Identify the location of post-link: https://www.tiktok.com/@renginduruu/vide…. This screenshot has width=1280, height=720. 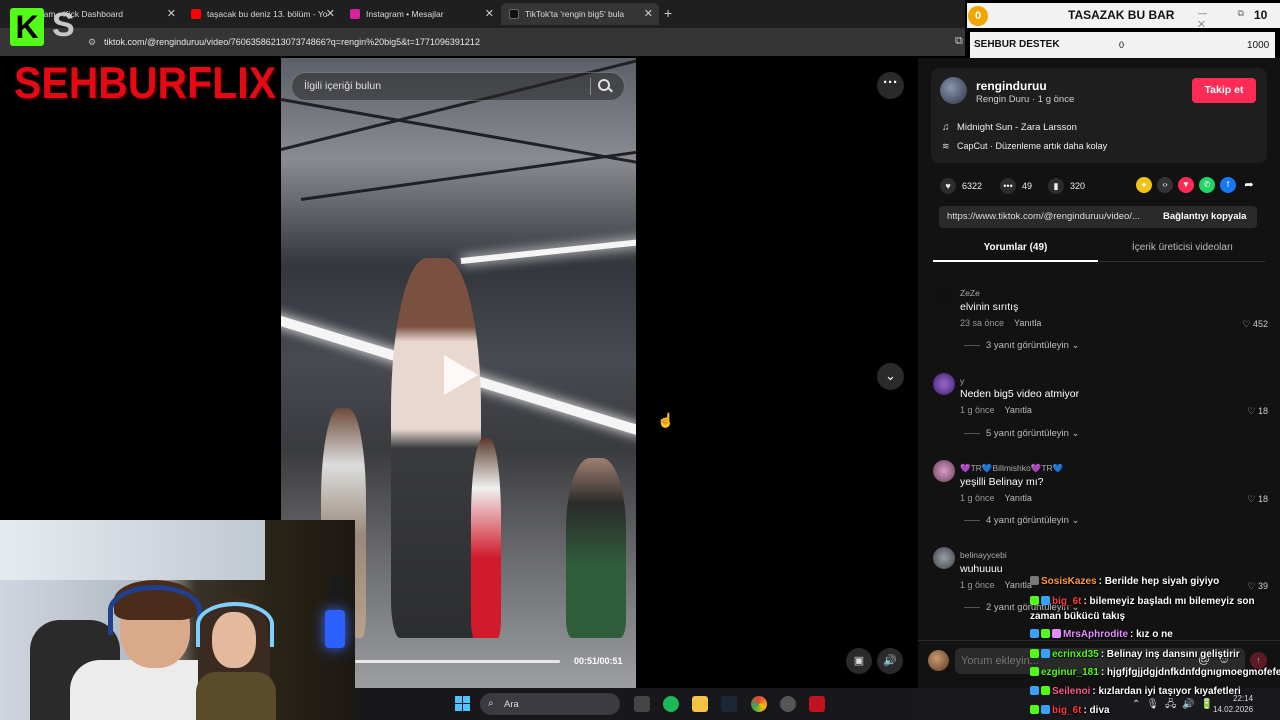
(1048, 216).